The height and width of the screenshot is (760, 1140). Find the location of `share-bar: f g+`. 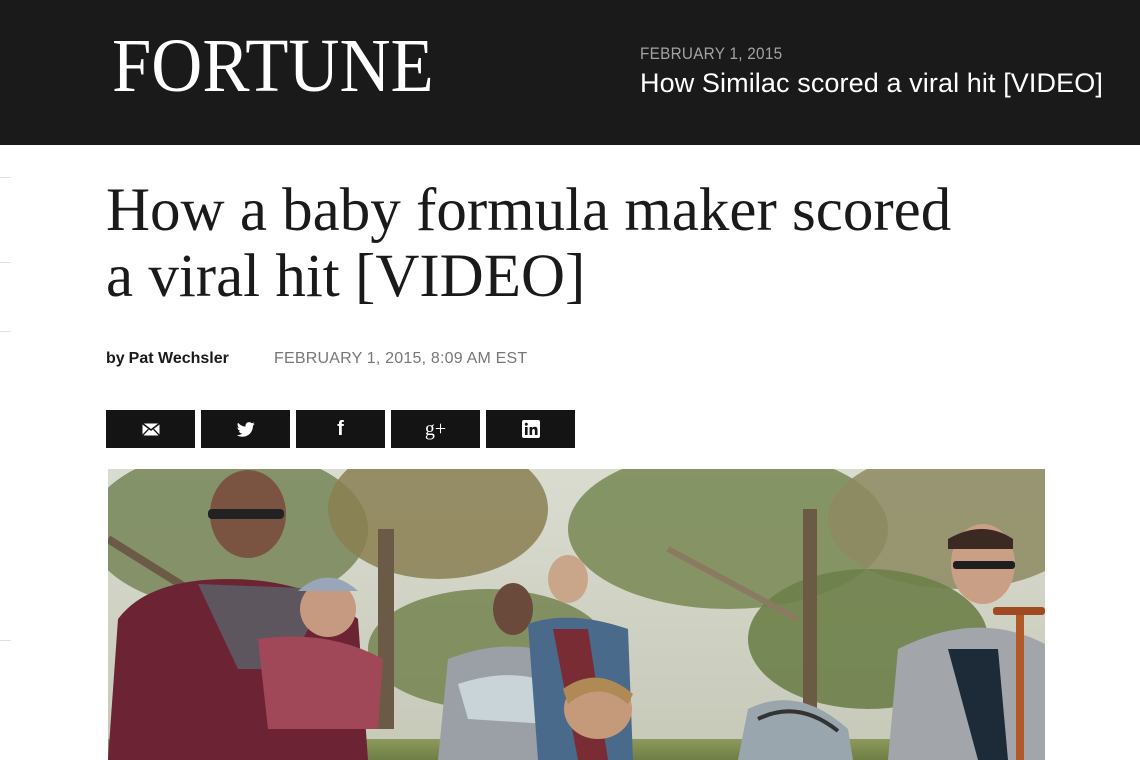

share-bar: f g+ is located at coordinates (340, 429).